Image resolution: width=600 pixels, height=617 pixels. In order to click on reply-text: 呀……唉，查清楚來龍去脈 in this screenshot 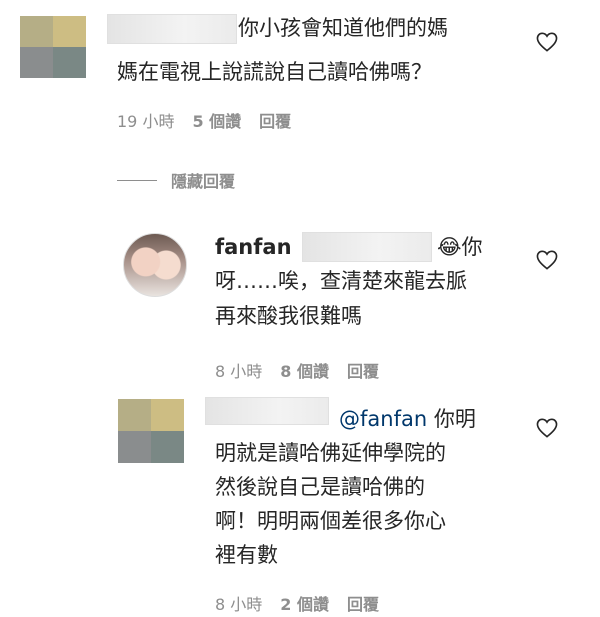, I will do `click(341, 281)`.